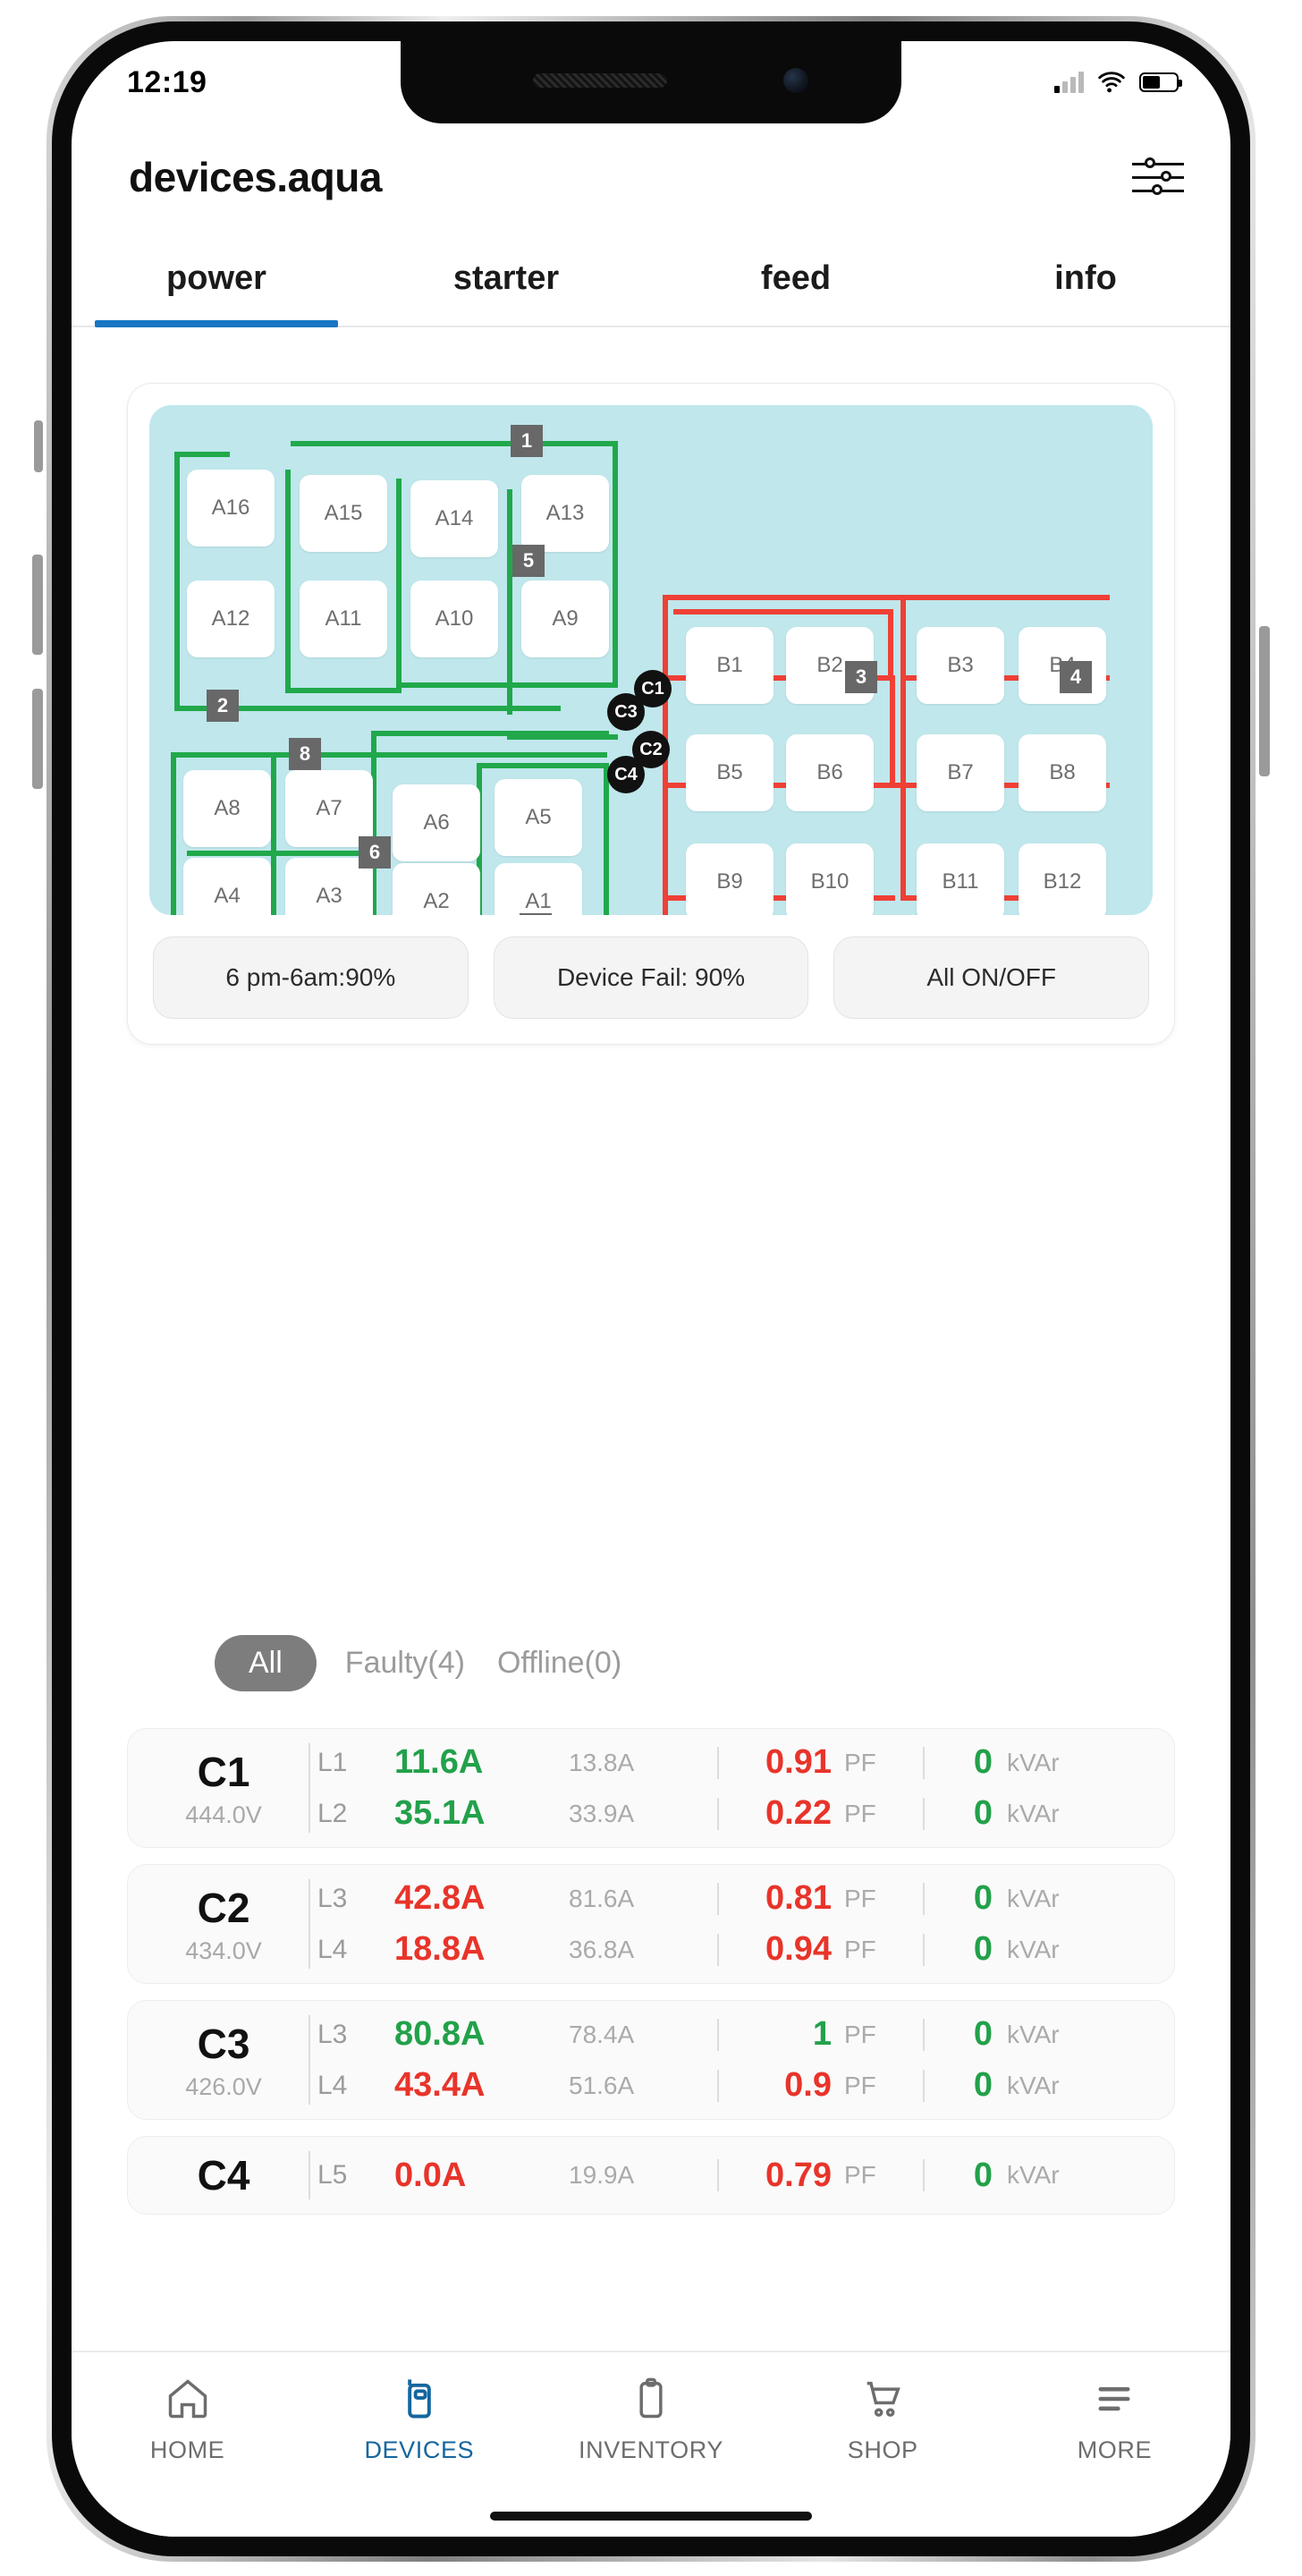 Image resolution: width=1302 pixels, height=2576 pixels. What do you see at coordinates (419, 2419) in the screenshot?
I see `nav-devices: DEVICES` at bounding box center [419, 2419].